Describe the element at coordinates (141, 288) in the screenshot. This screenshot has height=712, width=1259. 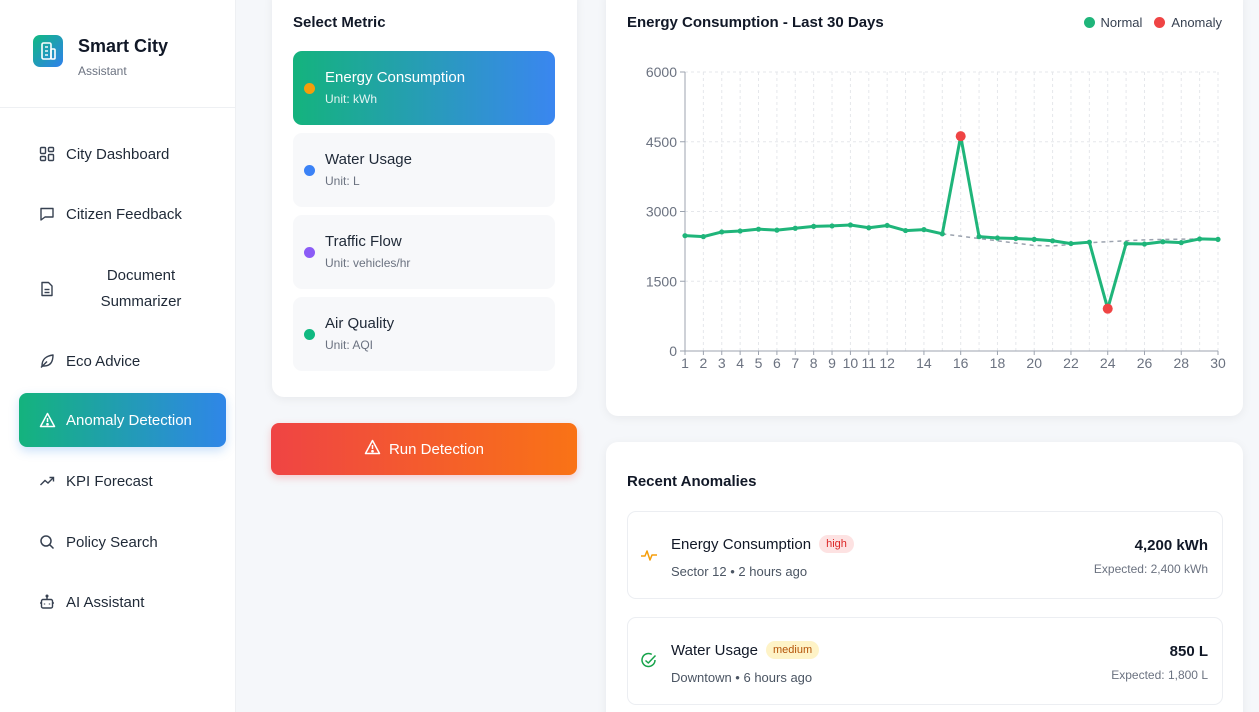
I see `sidebar-item-label: Document Summarizer` at that location.